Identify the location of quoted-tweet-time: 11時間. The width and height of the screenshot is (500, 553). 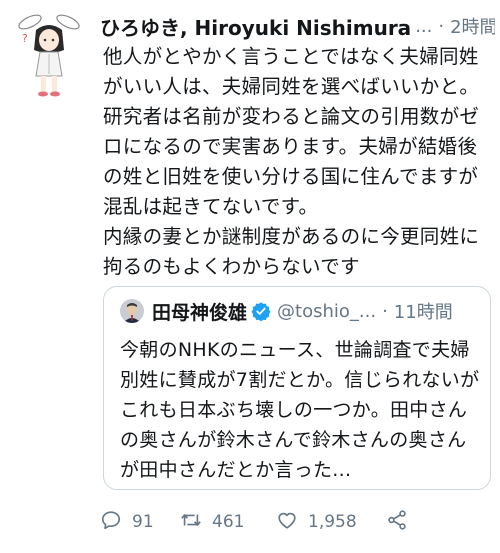
(423, 312).